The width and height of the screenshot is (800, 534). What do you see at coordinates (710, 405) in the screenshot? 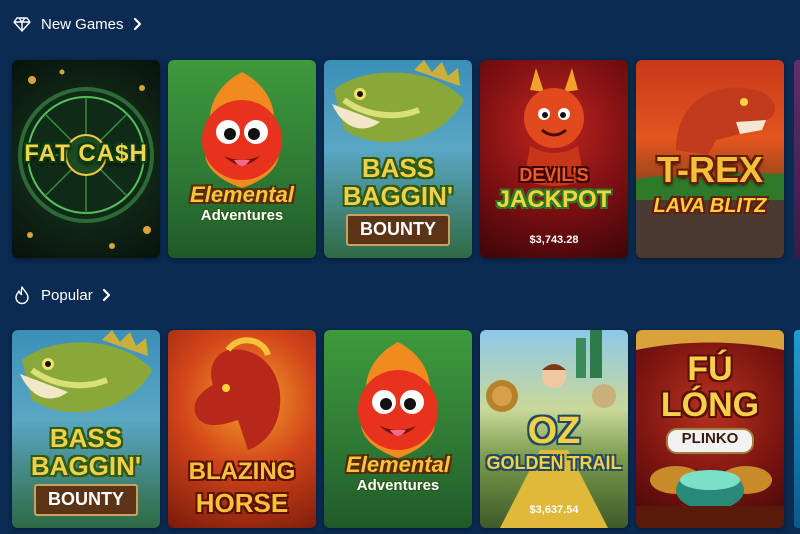
I see `game-logo-line2: LÓNG` at bounding box center [710, 405].